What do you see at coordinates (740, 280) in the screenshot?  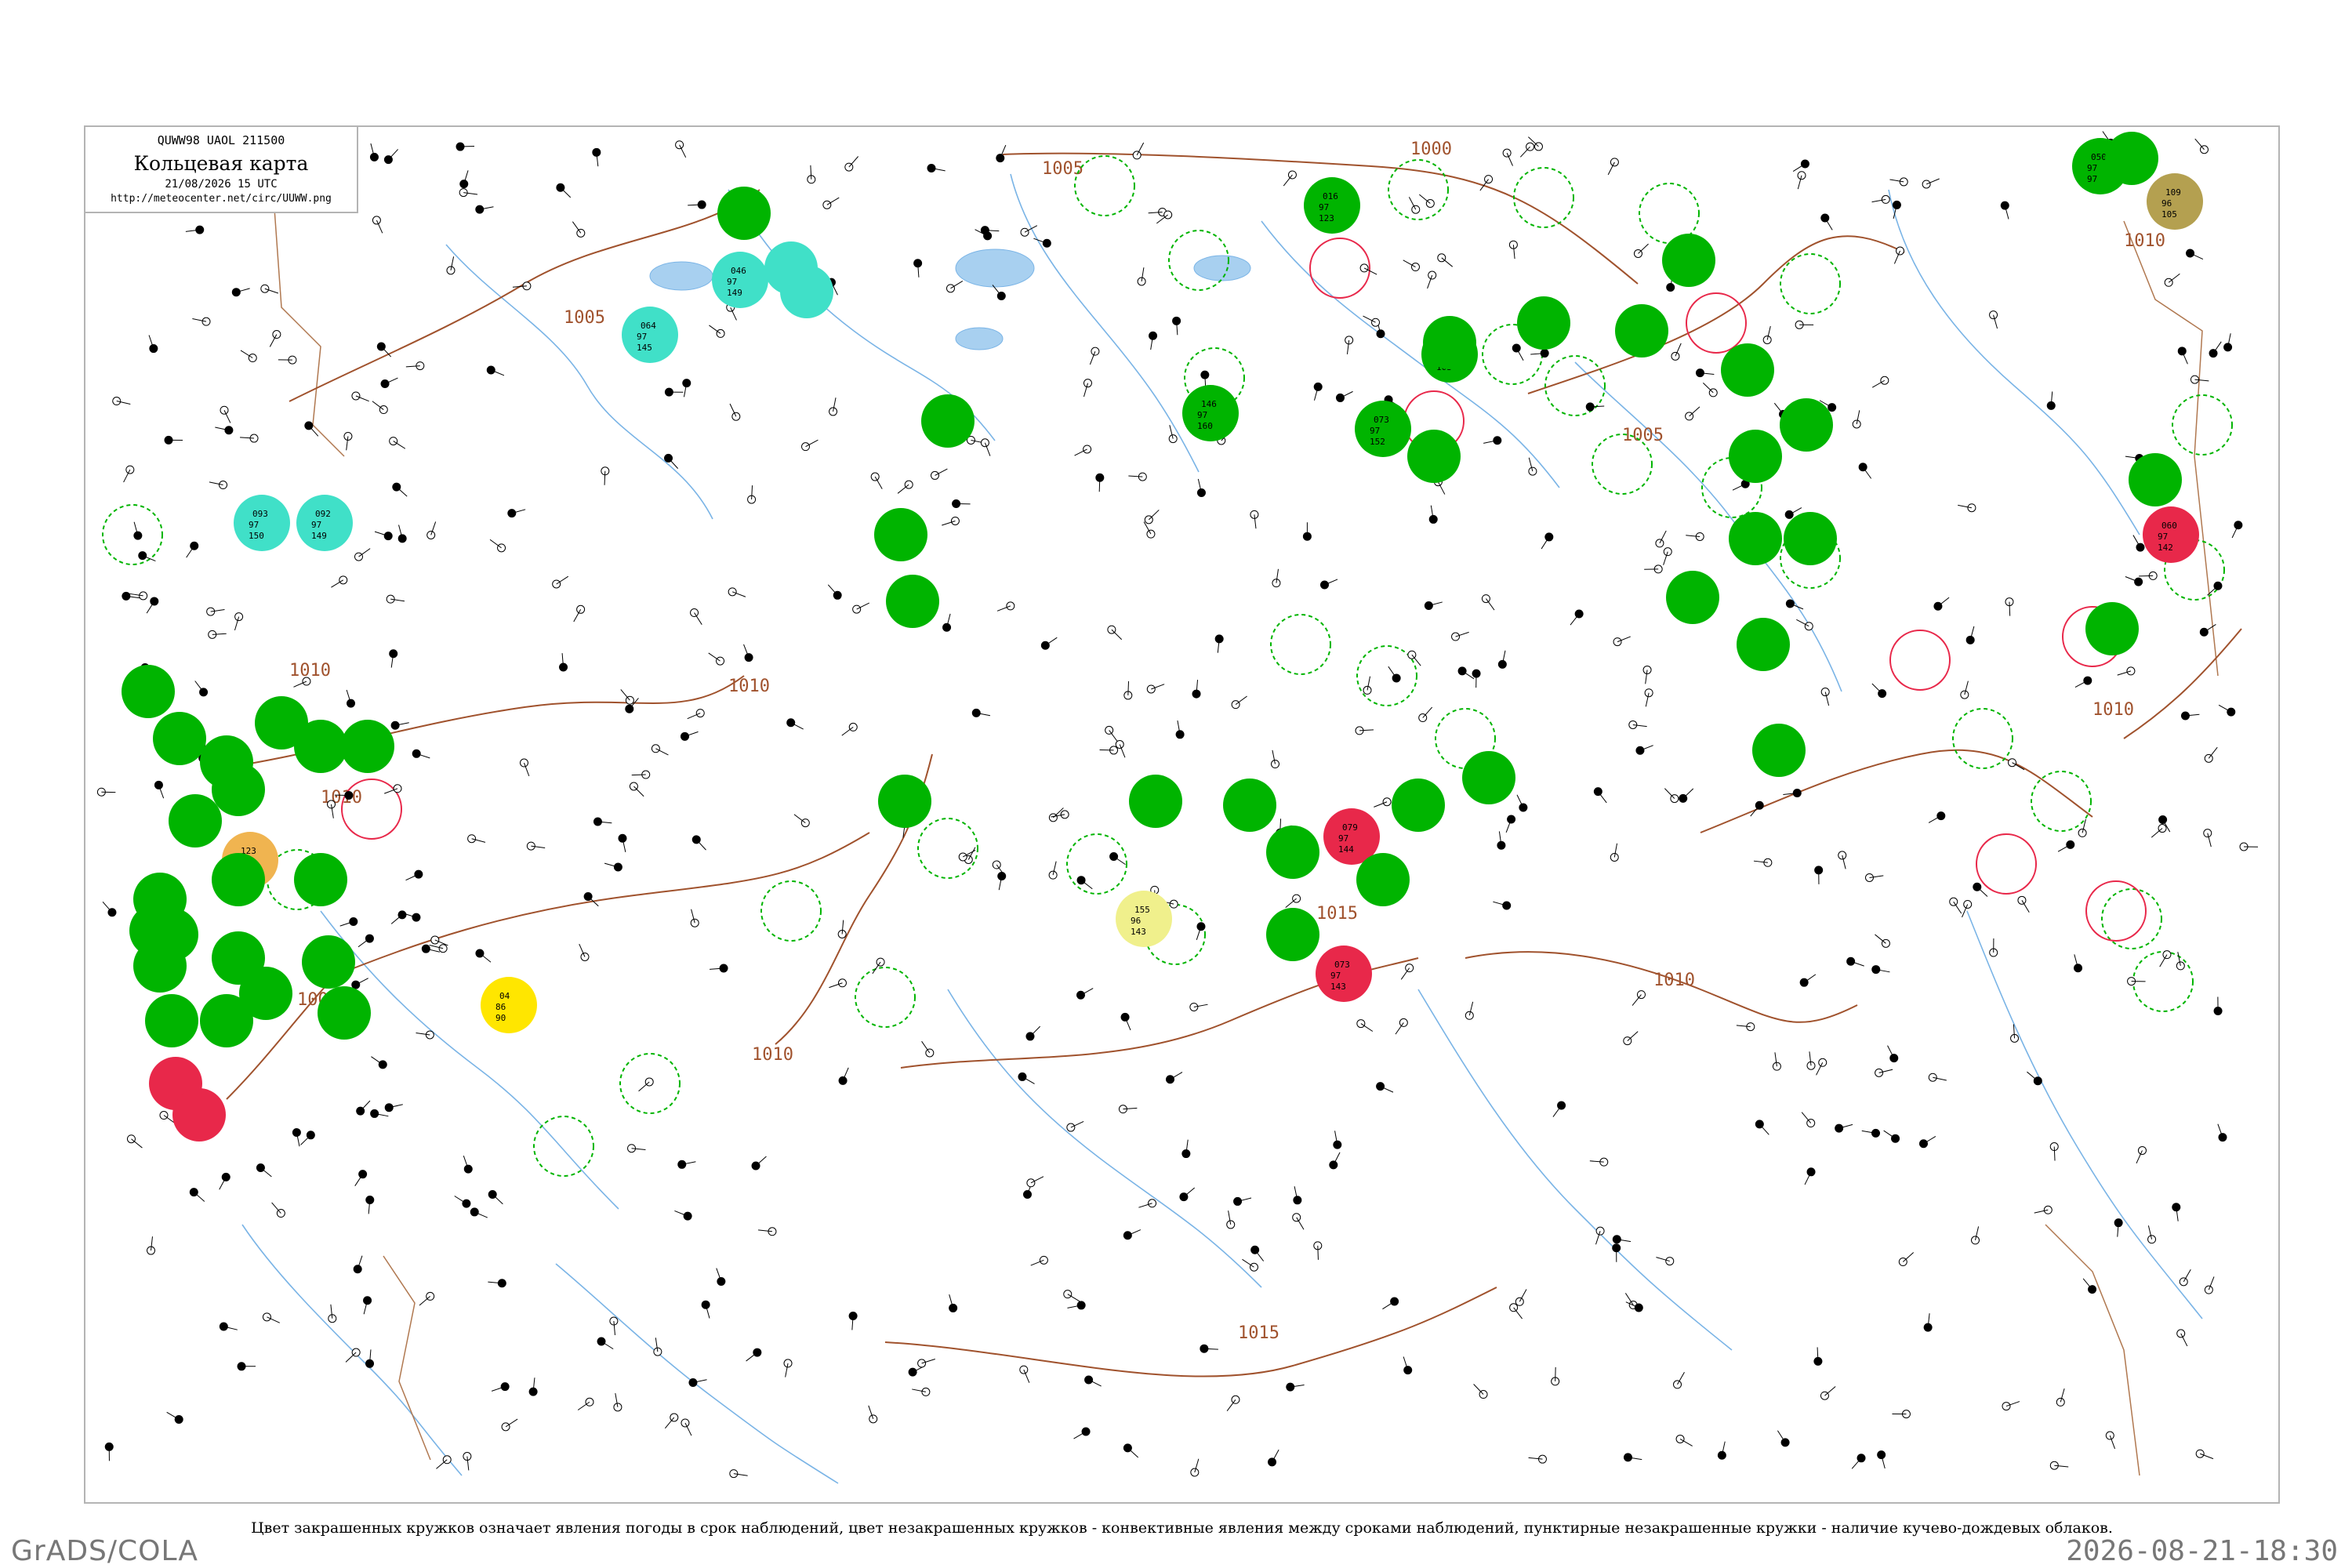 I see `station-circle: 04697149` at bounding box center [740, 280].